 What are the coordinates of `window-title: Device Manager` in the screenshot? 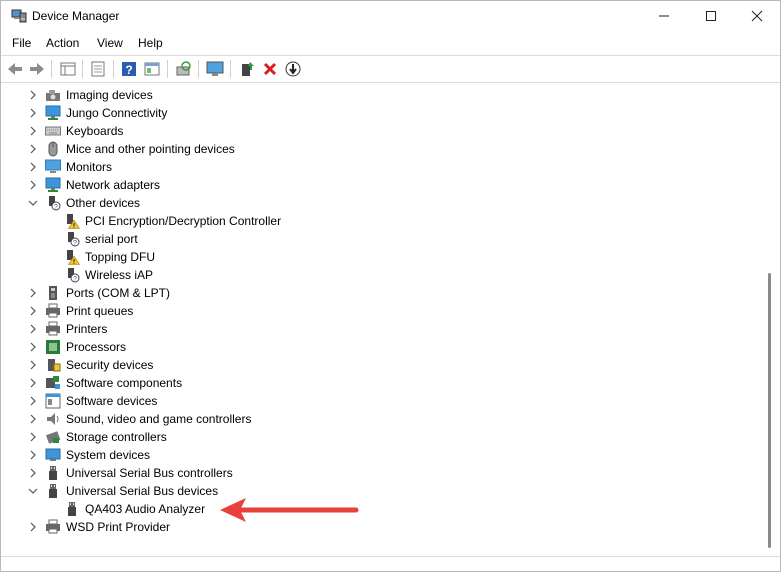 It's located at (76, 16).